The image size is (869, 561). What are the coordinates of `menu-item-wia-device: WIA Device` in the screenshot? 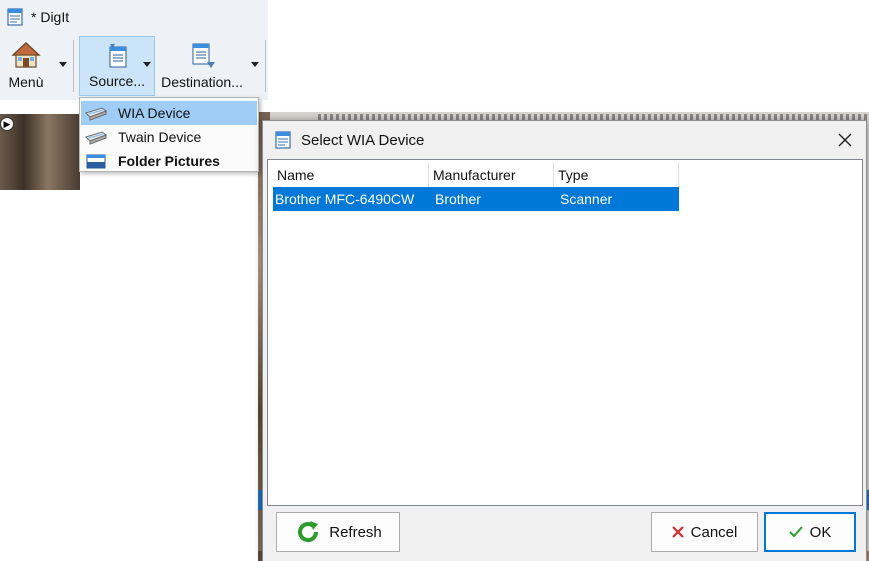 It's located at (169, 113).